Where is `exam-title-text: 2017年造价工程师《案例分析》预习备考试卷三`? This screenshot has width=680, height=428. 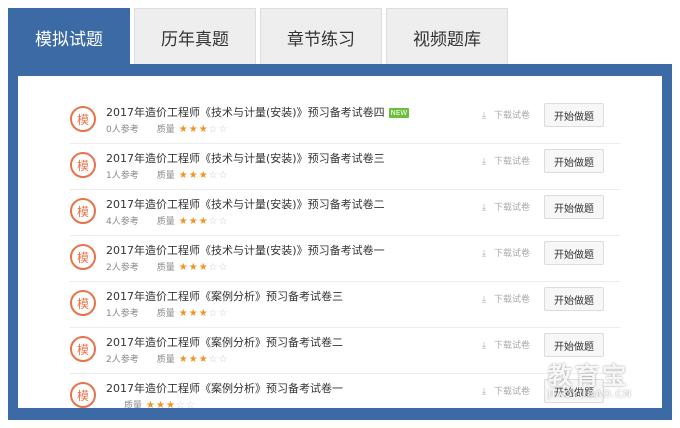 exam-title-text: 2017年造价工程师《案例分析》预习备考试卷三 is located at coordinates (224, 296).